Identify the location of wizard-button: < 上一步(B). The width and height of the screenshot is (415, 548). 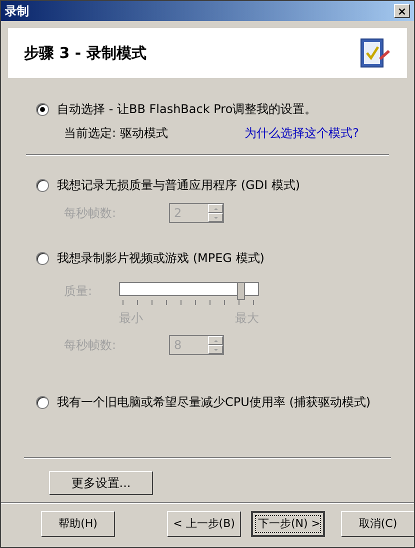
(204, 524).